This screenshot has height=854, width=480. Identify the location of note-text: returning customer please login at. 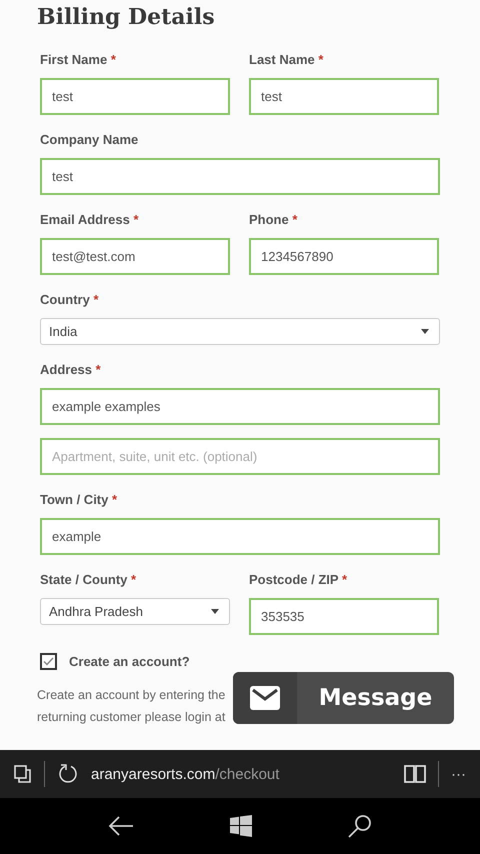
(131, 717).